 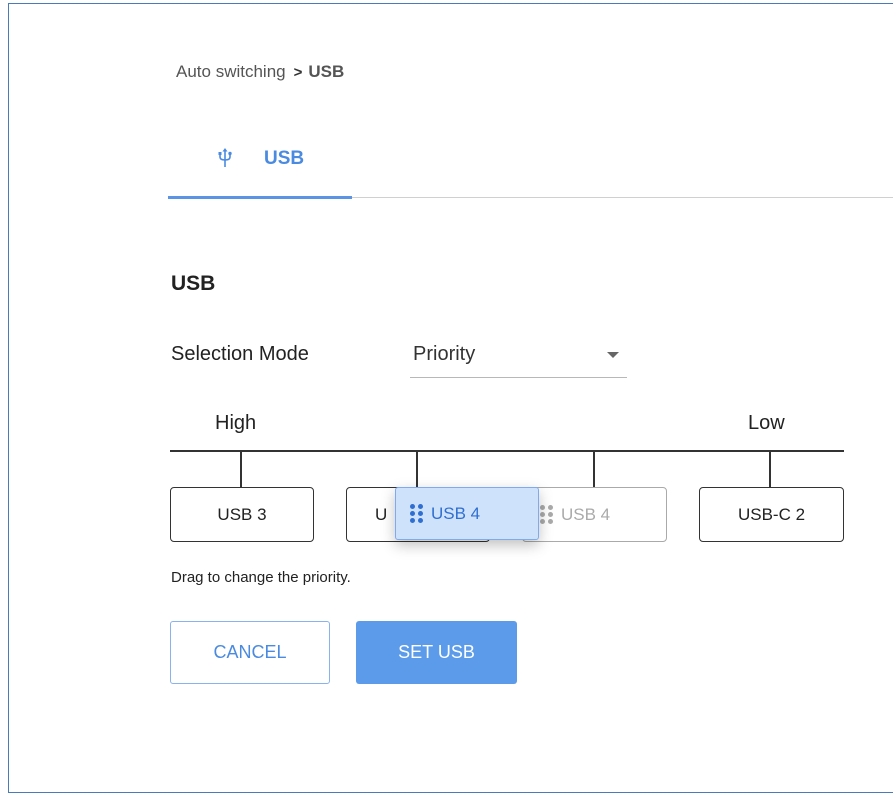 I want to click on breadcrumb: Auto switching > USB, so click(x=260, y=72).